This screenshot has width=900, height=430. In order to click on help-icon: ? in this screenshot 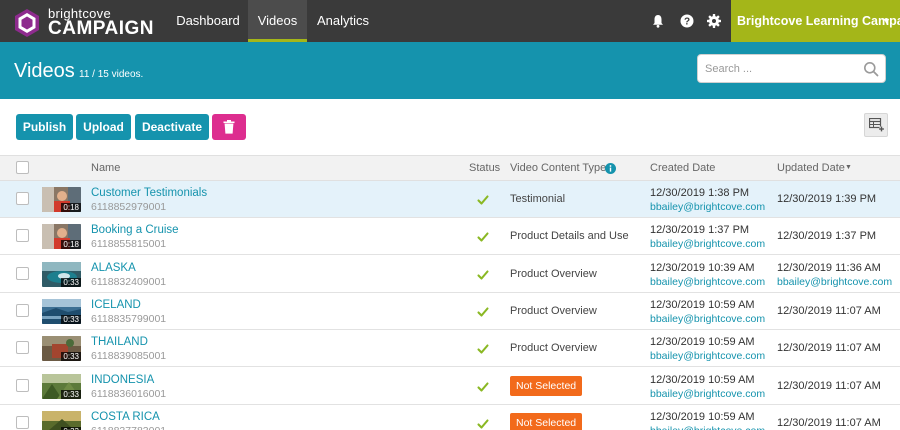, I will do `click(687, 21)`.